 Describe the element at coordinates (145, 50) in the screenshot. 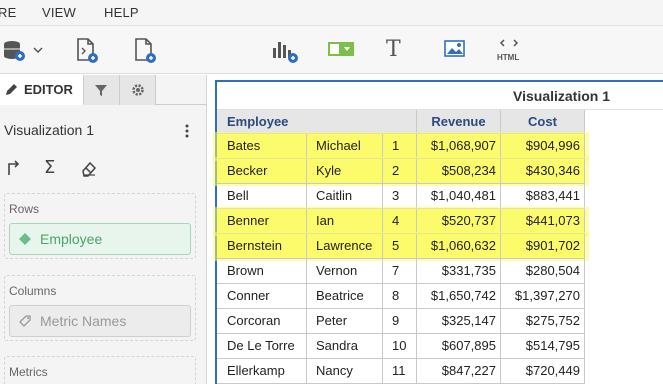

I see `new-document-icon` at that location.